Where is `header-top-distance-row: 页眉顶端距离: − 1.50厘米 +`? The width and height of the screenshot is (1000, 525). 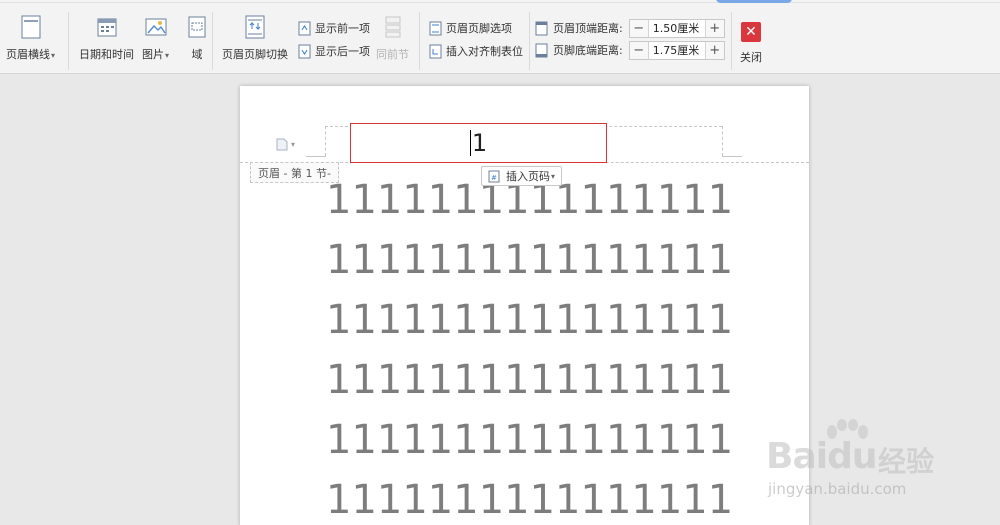 header-top-distance-row: 页眉顶端距离: − 1.50厘米 + is located at coordinates (630, 28).